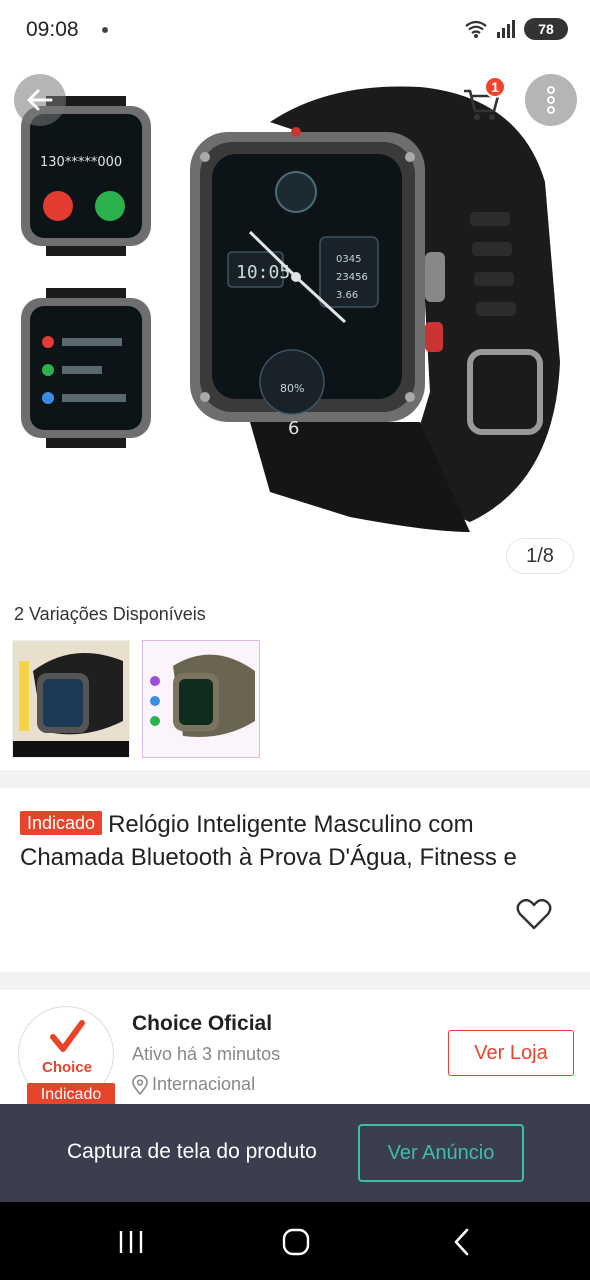  I want to click on store-logo: Choice Indicado, so click(66, 1056).